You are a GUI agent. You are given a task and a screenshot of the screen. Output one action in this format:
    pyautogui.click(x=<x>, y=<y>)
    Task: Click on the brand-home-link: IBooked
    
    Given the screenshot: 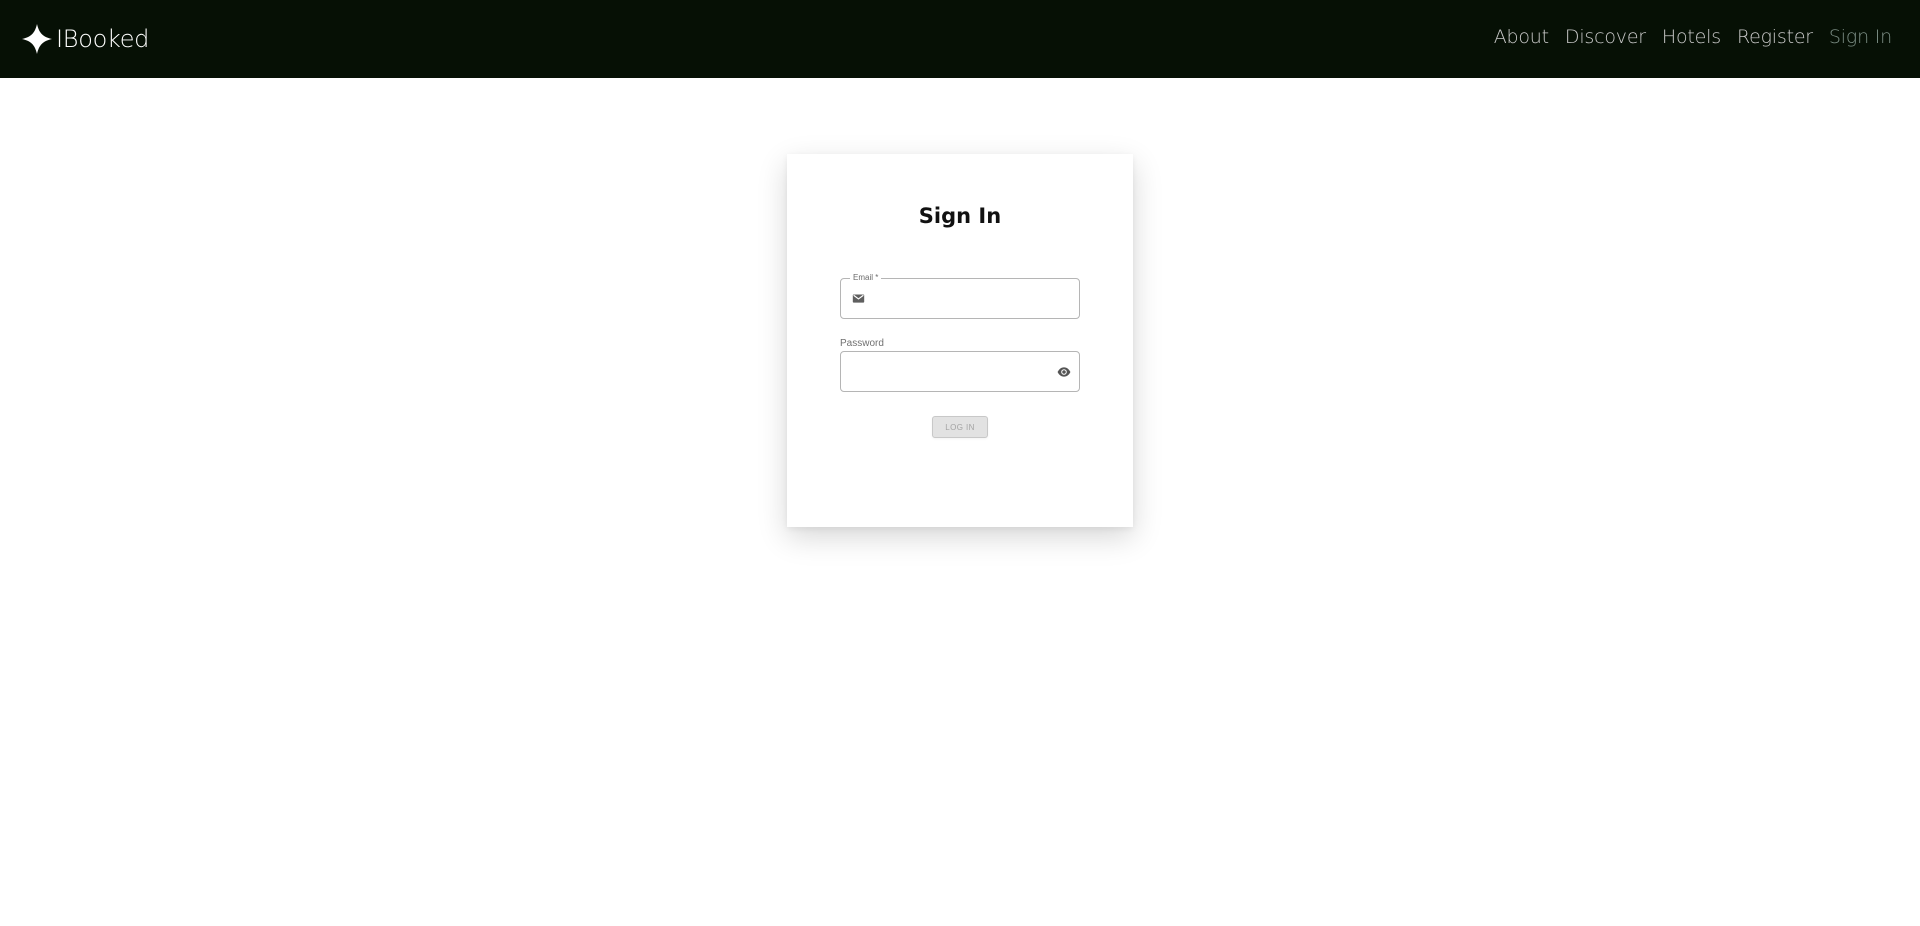 What is the action you would take?
    pyautogui.click(x=84, y=39)
    